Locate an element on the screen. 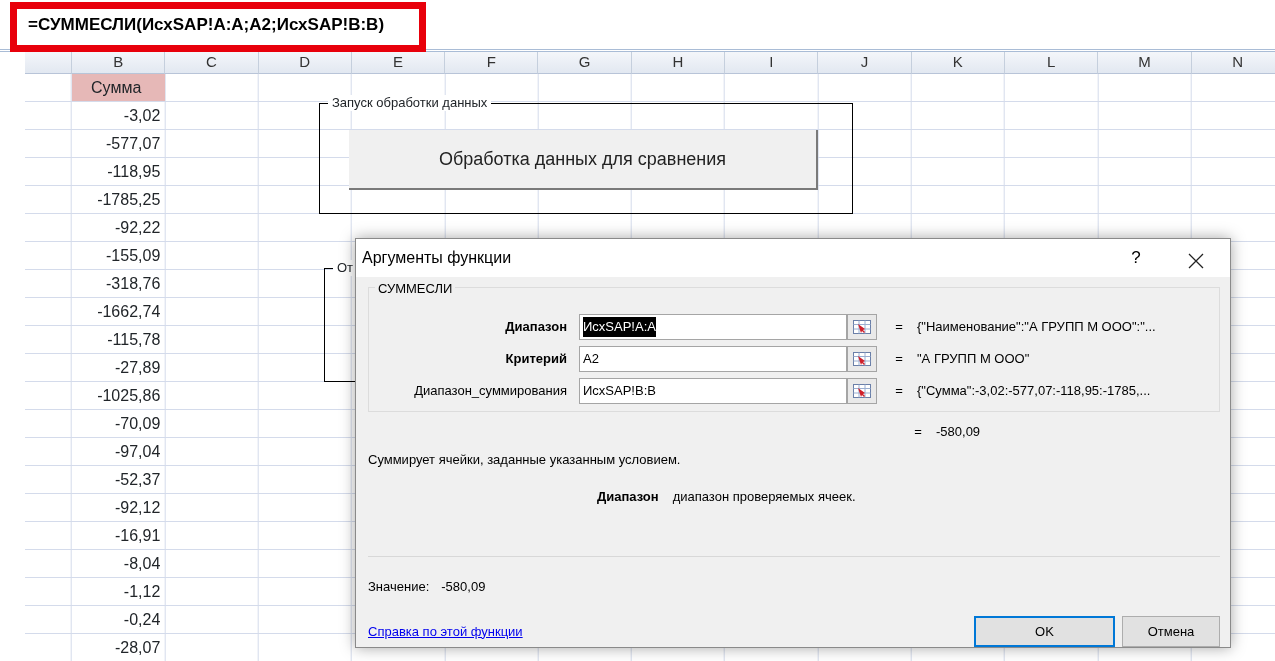 This screenshot has height=661, width=1275. argument-label: Критерий is located at coordinates (536, 359).